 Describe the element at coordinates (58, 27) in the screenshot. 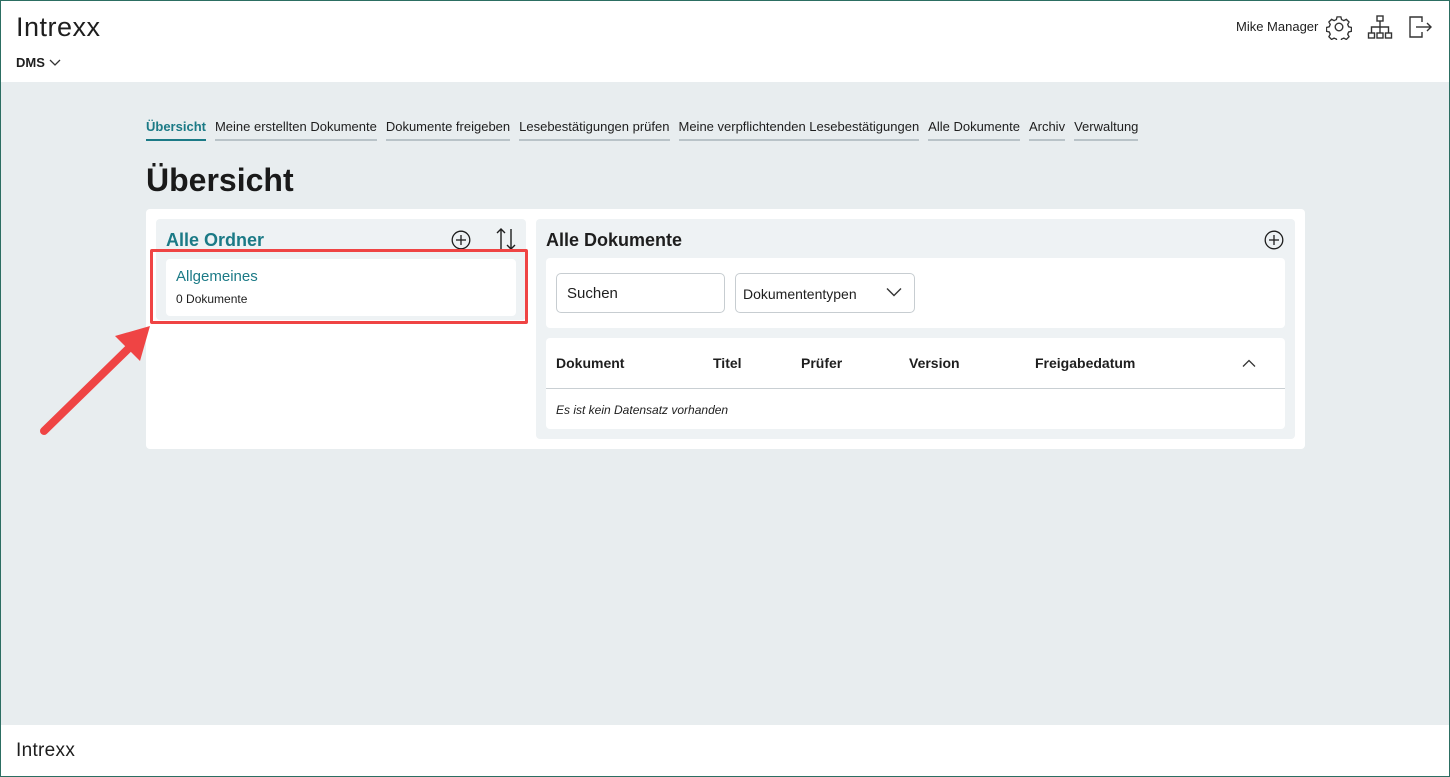

I see `intrexx-logo: Intrexx` at that location.